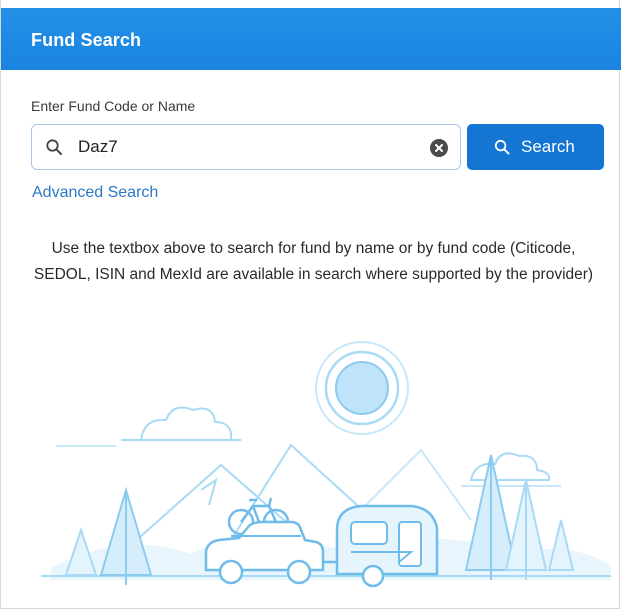  Describe the element at coordinates (95, 193) in the screenshot. I see `advanced-search-link: Advanced Search` at that location.